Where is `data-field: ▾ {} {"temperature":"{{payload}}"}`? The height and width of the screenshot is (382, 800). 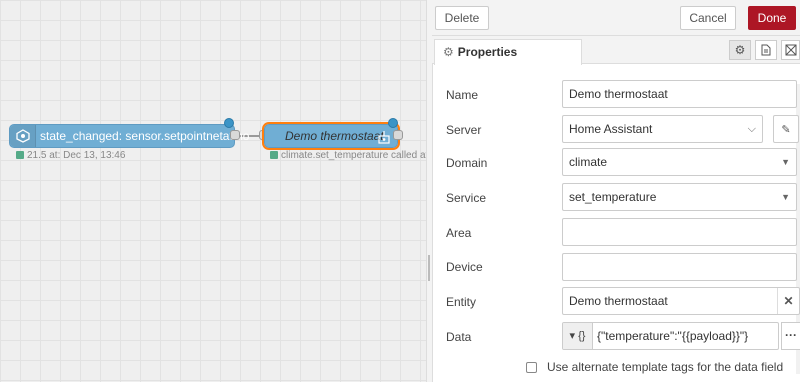
data-field: ▾ {} {"temperature":"{{payload}}"} is located at coordinates (670, 336).